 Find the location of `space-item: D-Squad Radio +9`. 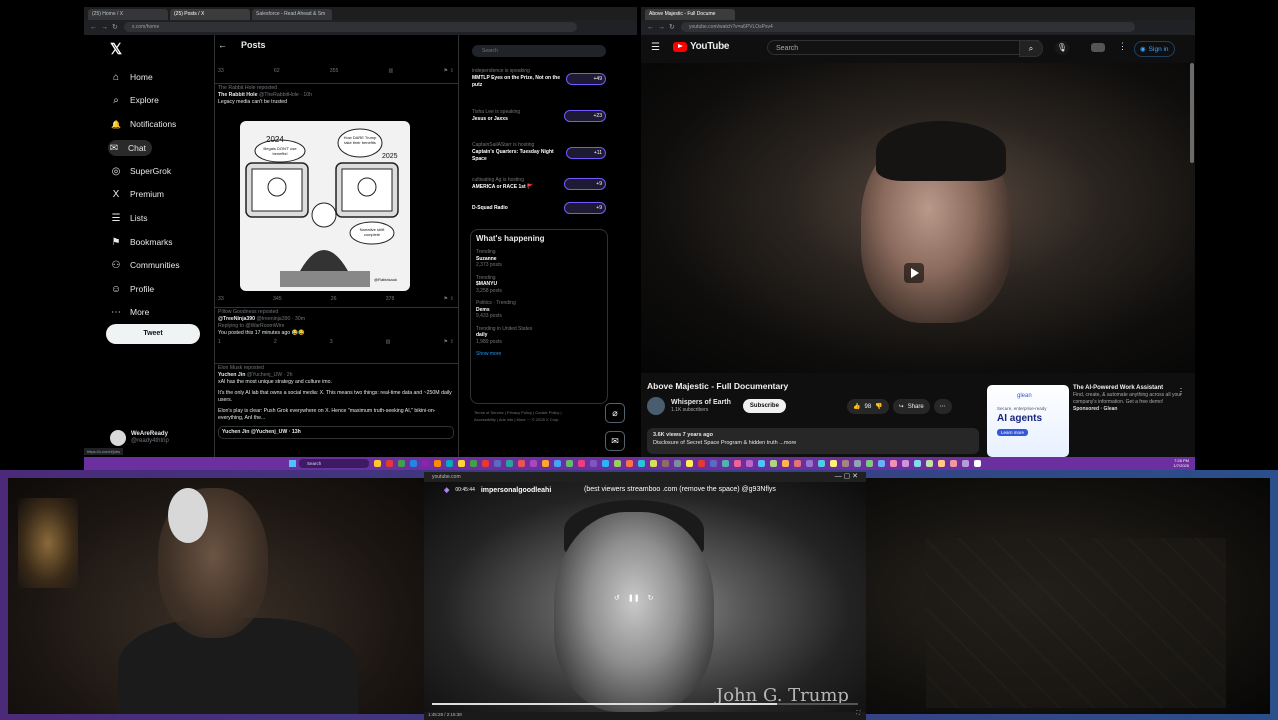

space-item: D-Squad Radio +9 is located at coordinates (539, 208).